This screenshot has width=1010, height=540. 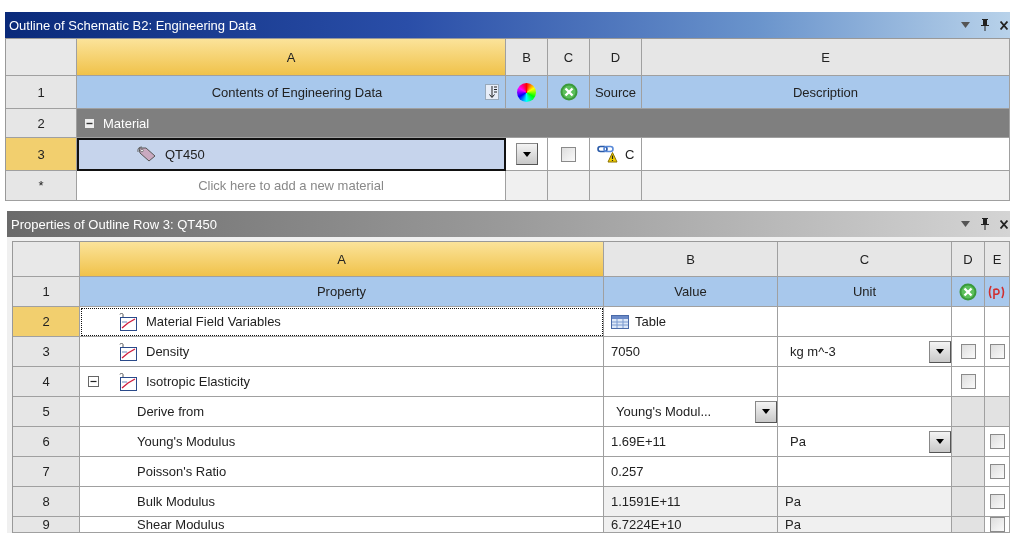 I want to click on property-cell: Derive from, so click(x=342, y=412).